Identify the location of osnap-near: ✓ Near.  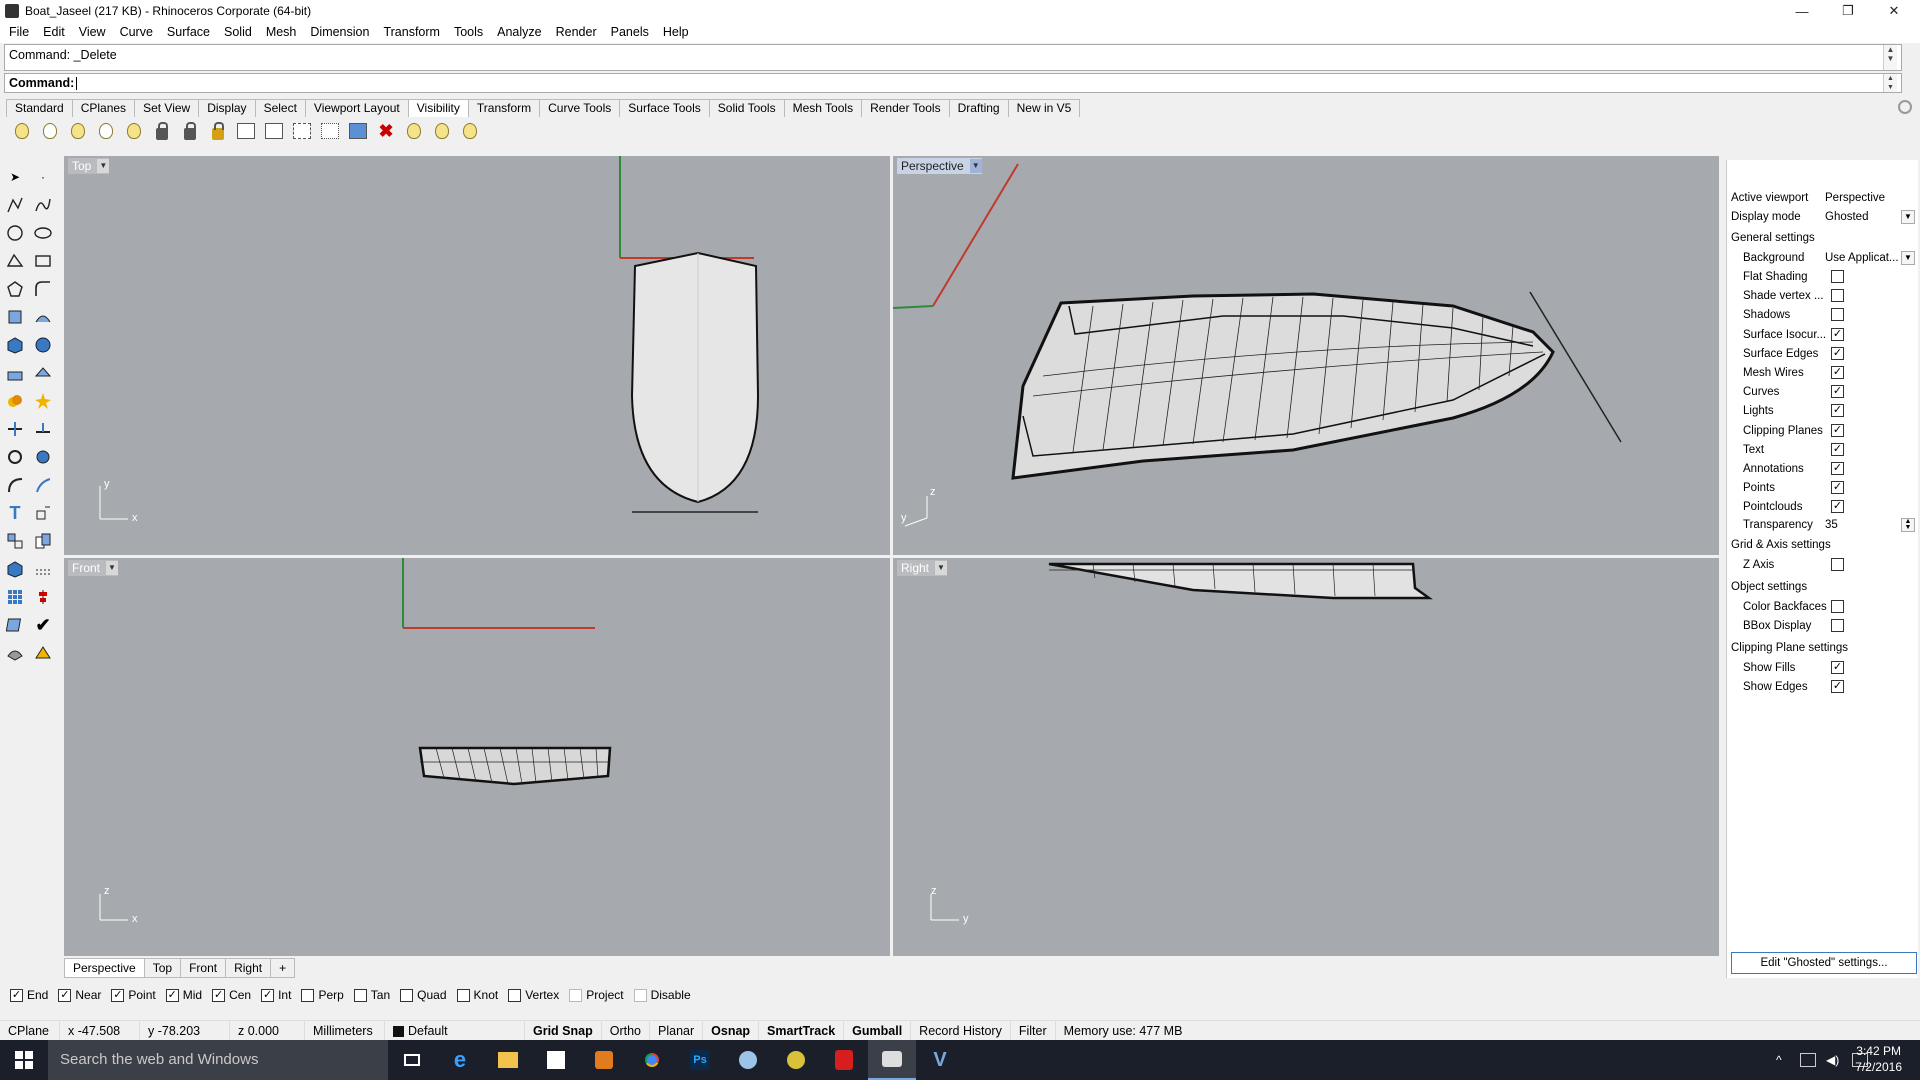
(79, 995).